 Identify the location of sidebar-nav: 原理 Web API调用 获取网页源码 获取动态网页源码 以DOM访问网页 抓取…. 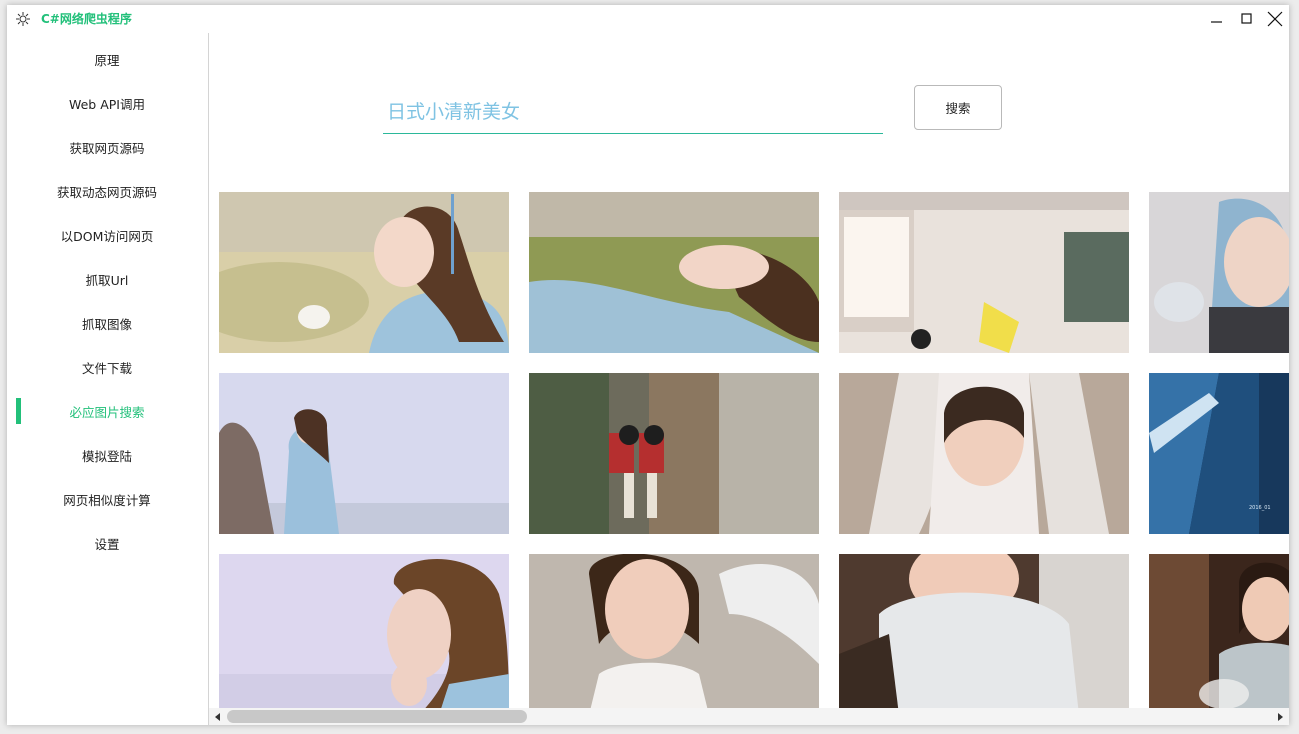
(108, 379).